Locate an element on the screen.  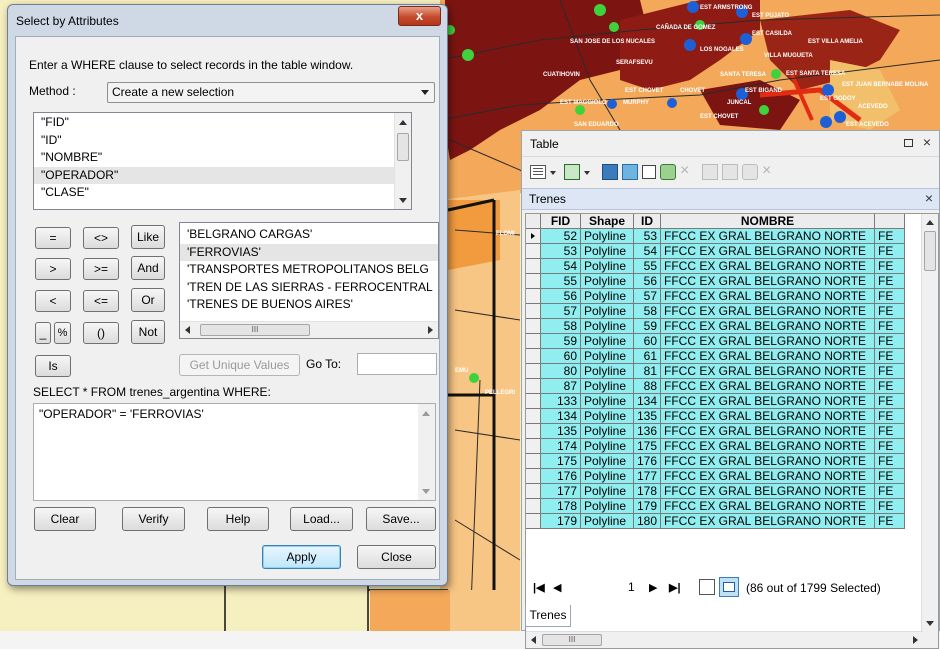
table-options-icon is located at coordinates (538, 172).